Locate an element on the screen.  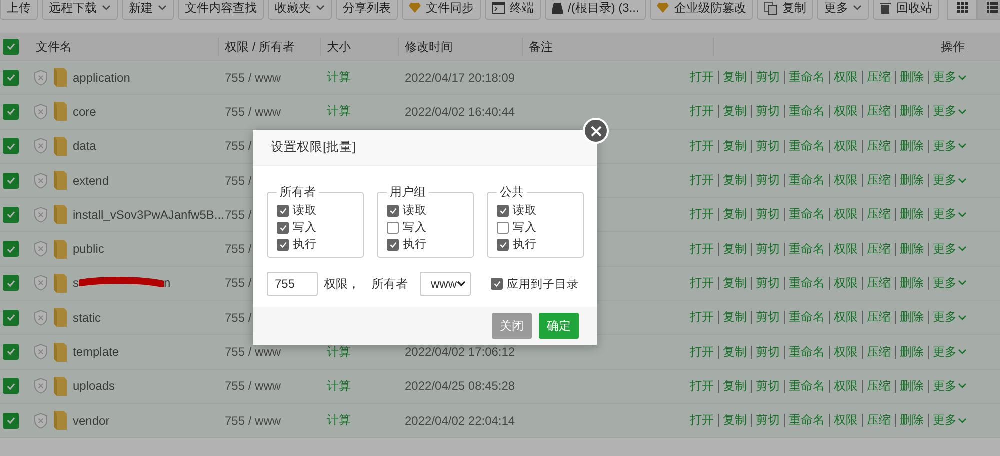
file-name: data is located at coordinates (84, 146).